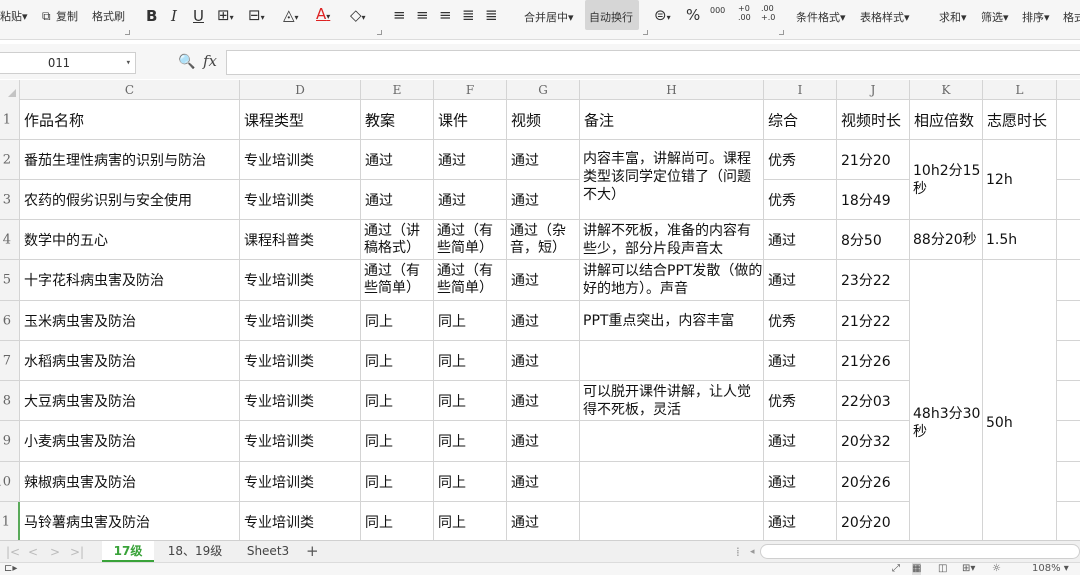  Describe the element at coordinates (129, 360) in the screenshot. I see `table-cell: 水稻病虫害及防治` at that location.